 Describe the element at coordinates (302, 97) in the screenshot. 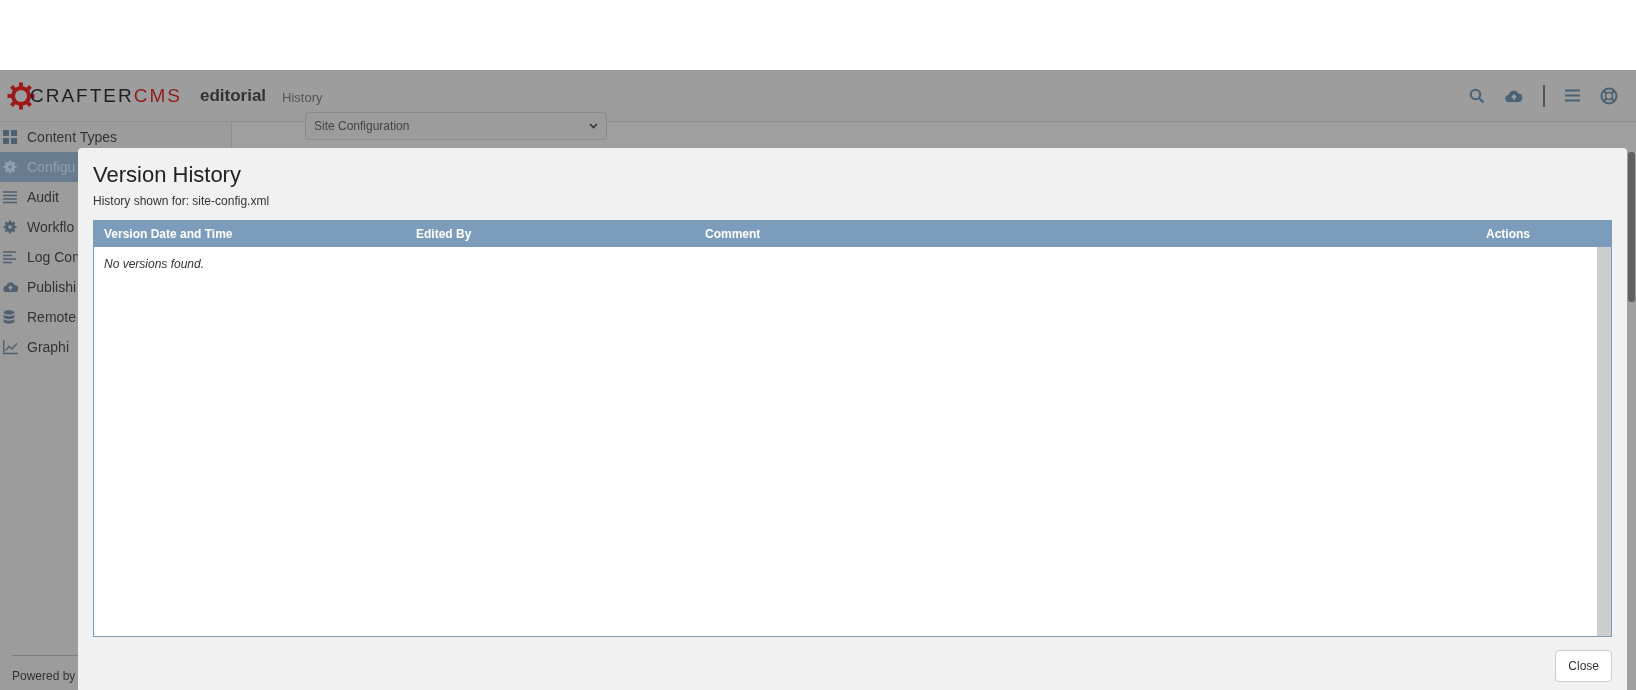

I see `page-title: History` at that location.